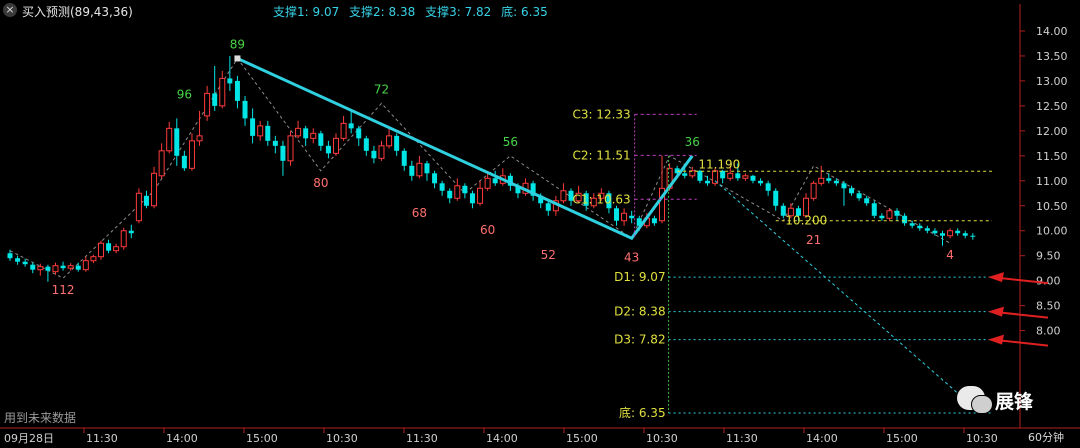 This screenshot has width=1080, height=448. What do you see at coordinates (502, 438) in the screenshot?
I see `time-tick-label: 14:00` at bounding box center [502, 438].